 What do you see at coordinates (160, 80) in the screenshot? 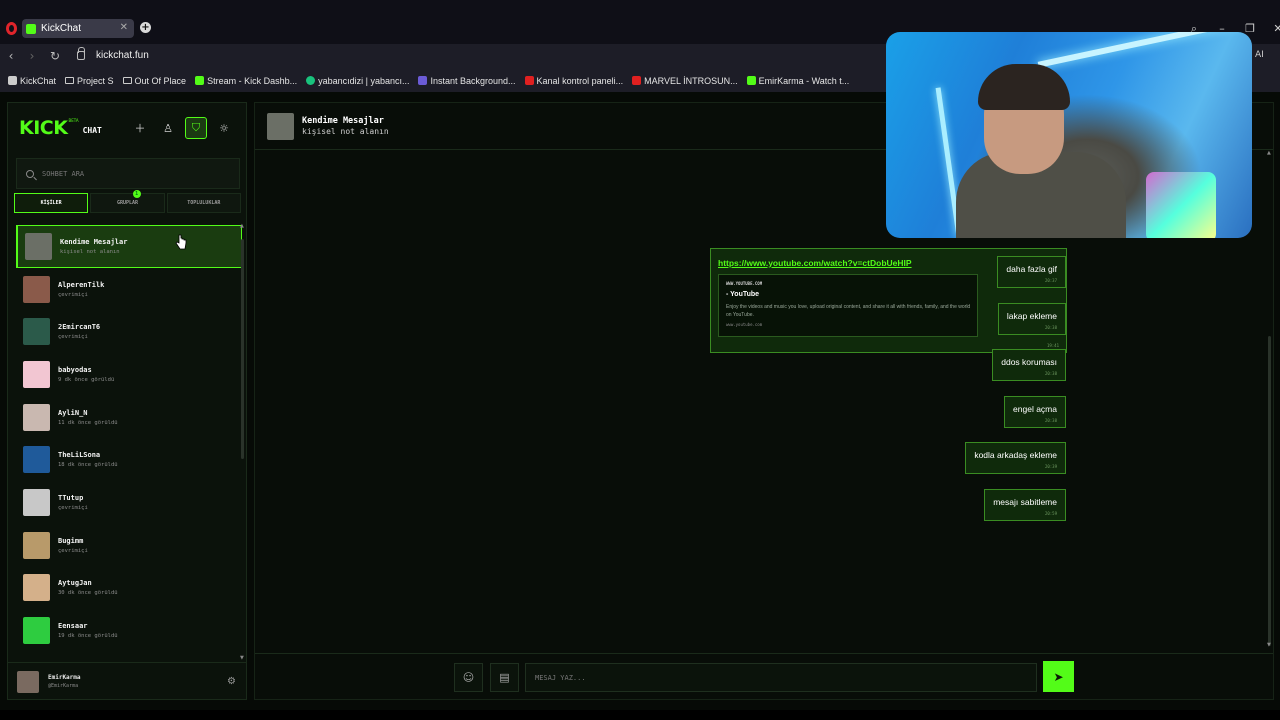
I see `bookmark-label: Out Of Place` at bounding box center [160, 80].